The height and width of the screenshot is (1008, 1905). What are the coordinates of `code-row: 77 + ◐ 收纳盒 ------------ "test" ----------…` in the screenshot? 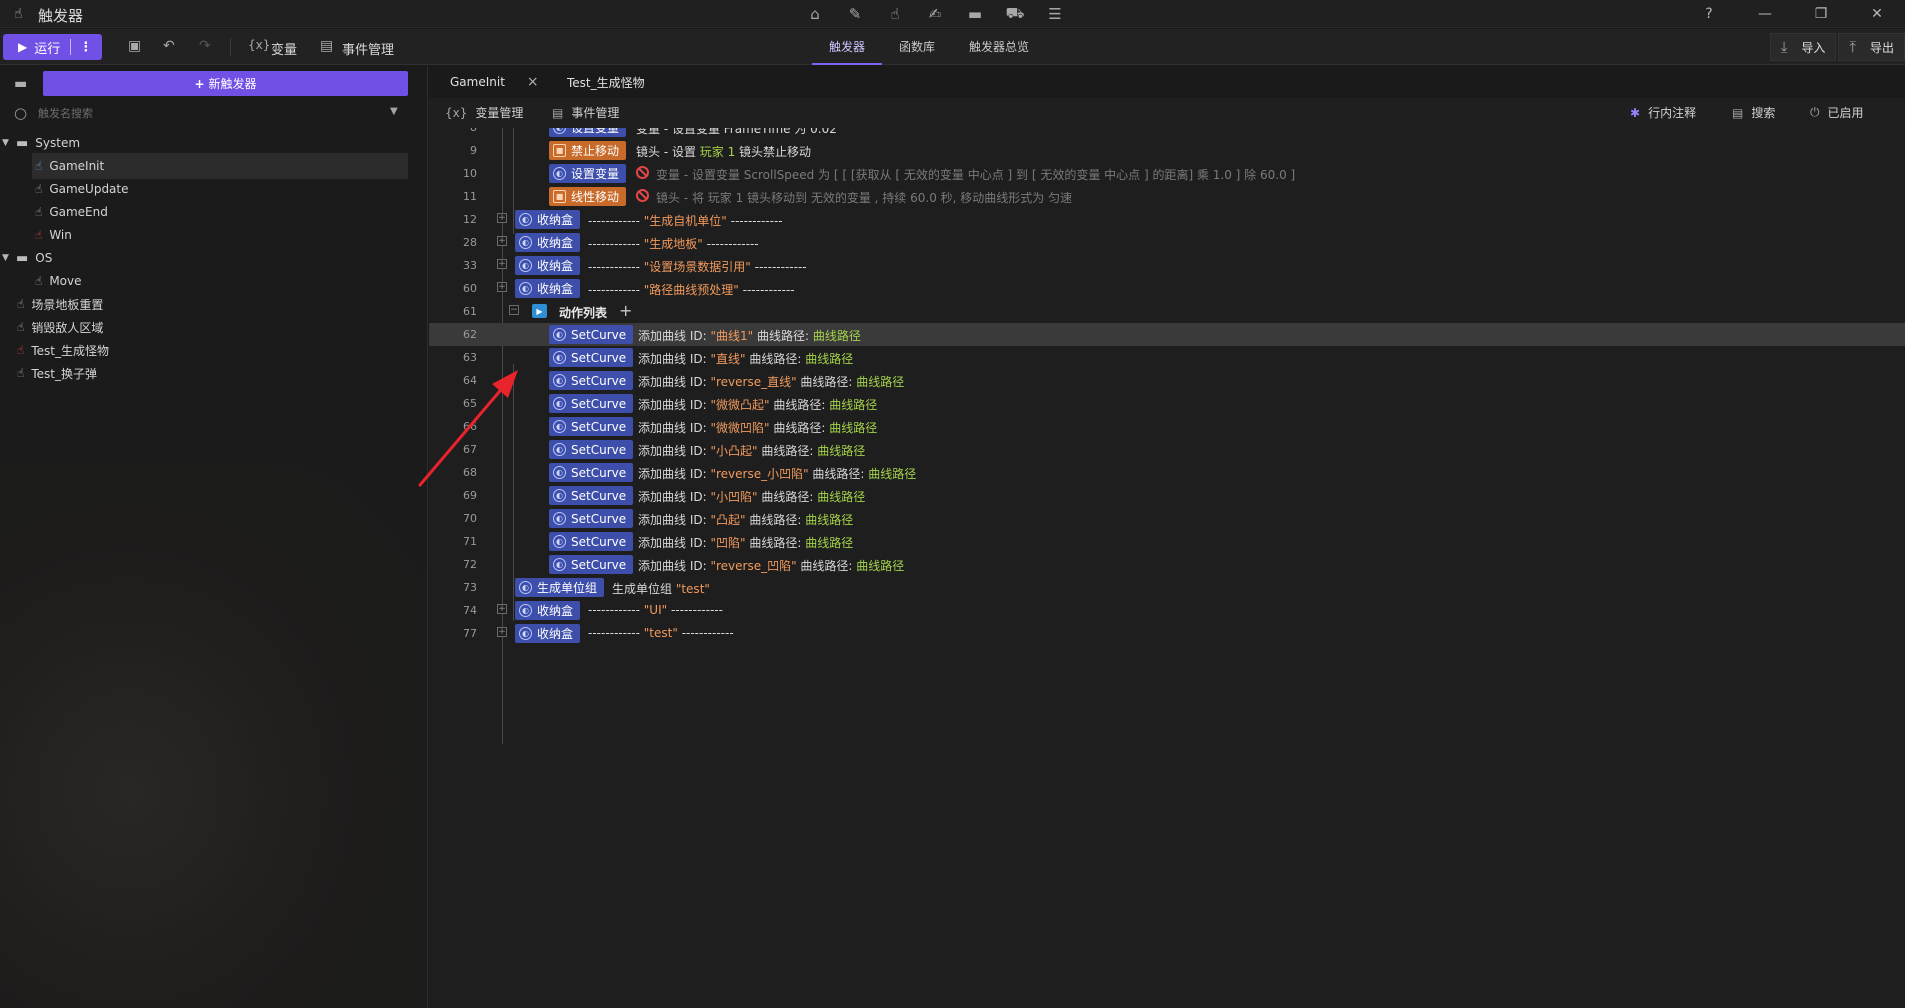 It's located at (1167, 633).